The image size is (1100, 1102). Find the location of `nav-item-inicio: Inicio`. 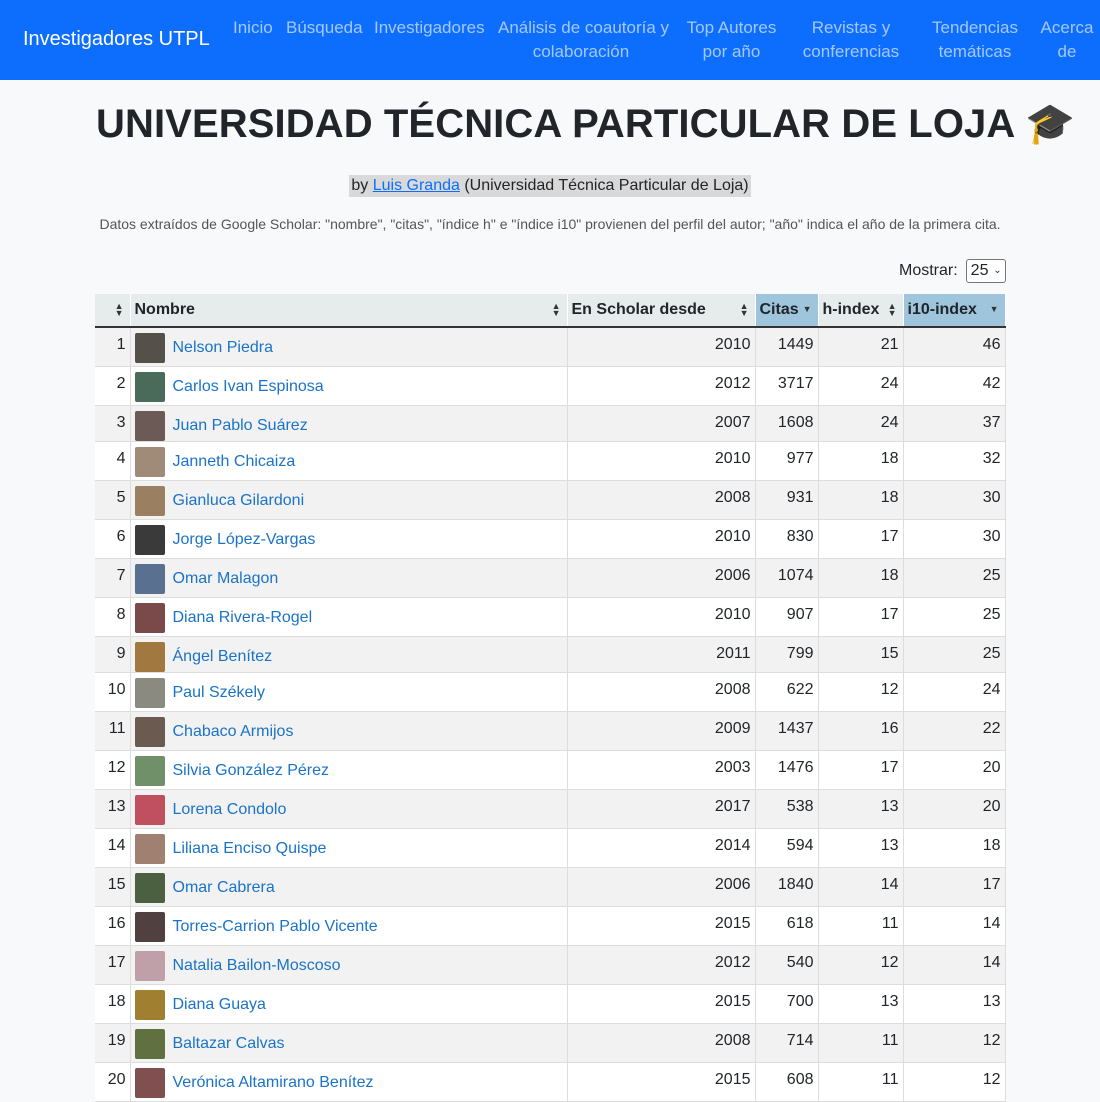

nav-item-inicio: Inicio is located at coordinates (253, 28).